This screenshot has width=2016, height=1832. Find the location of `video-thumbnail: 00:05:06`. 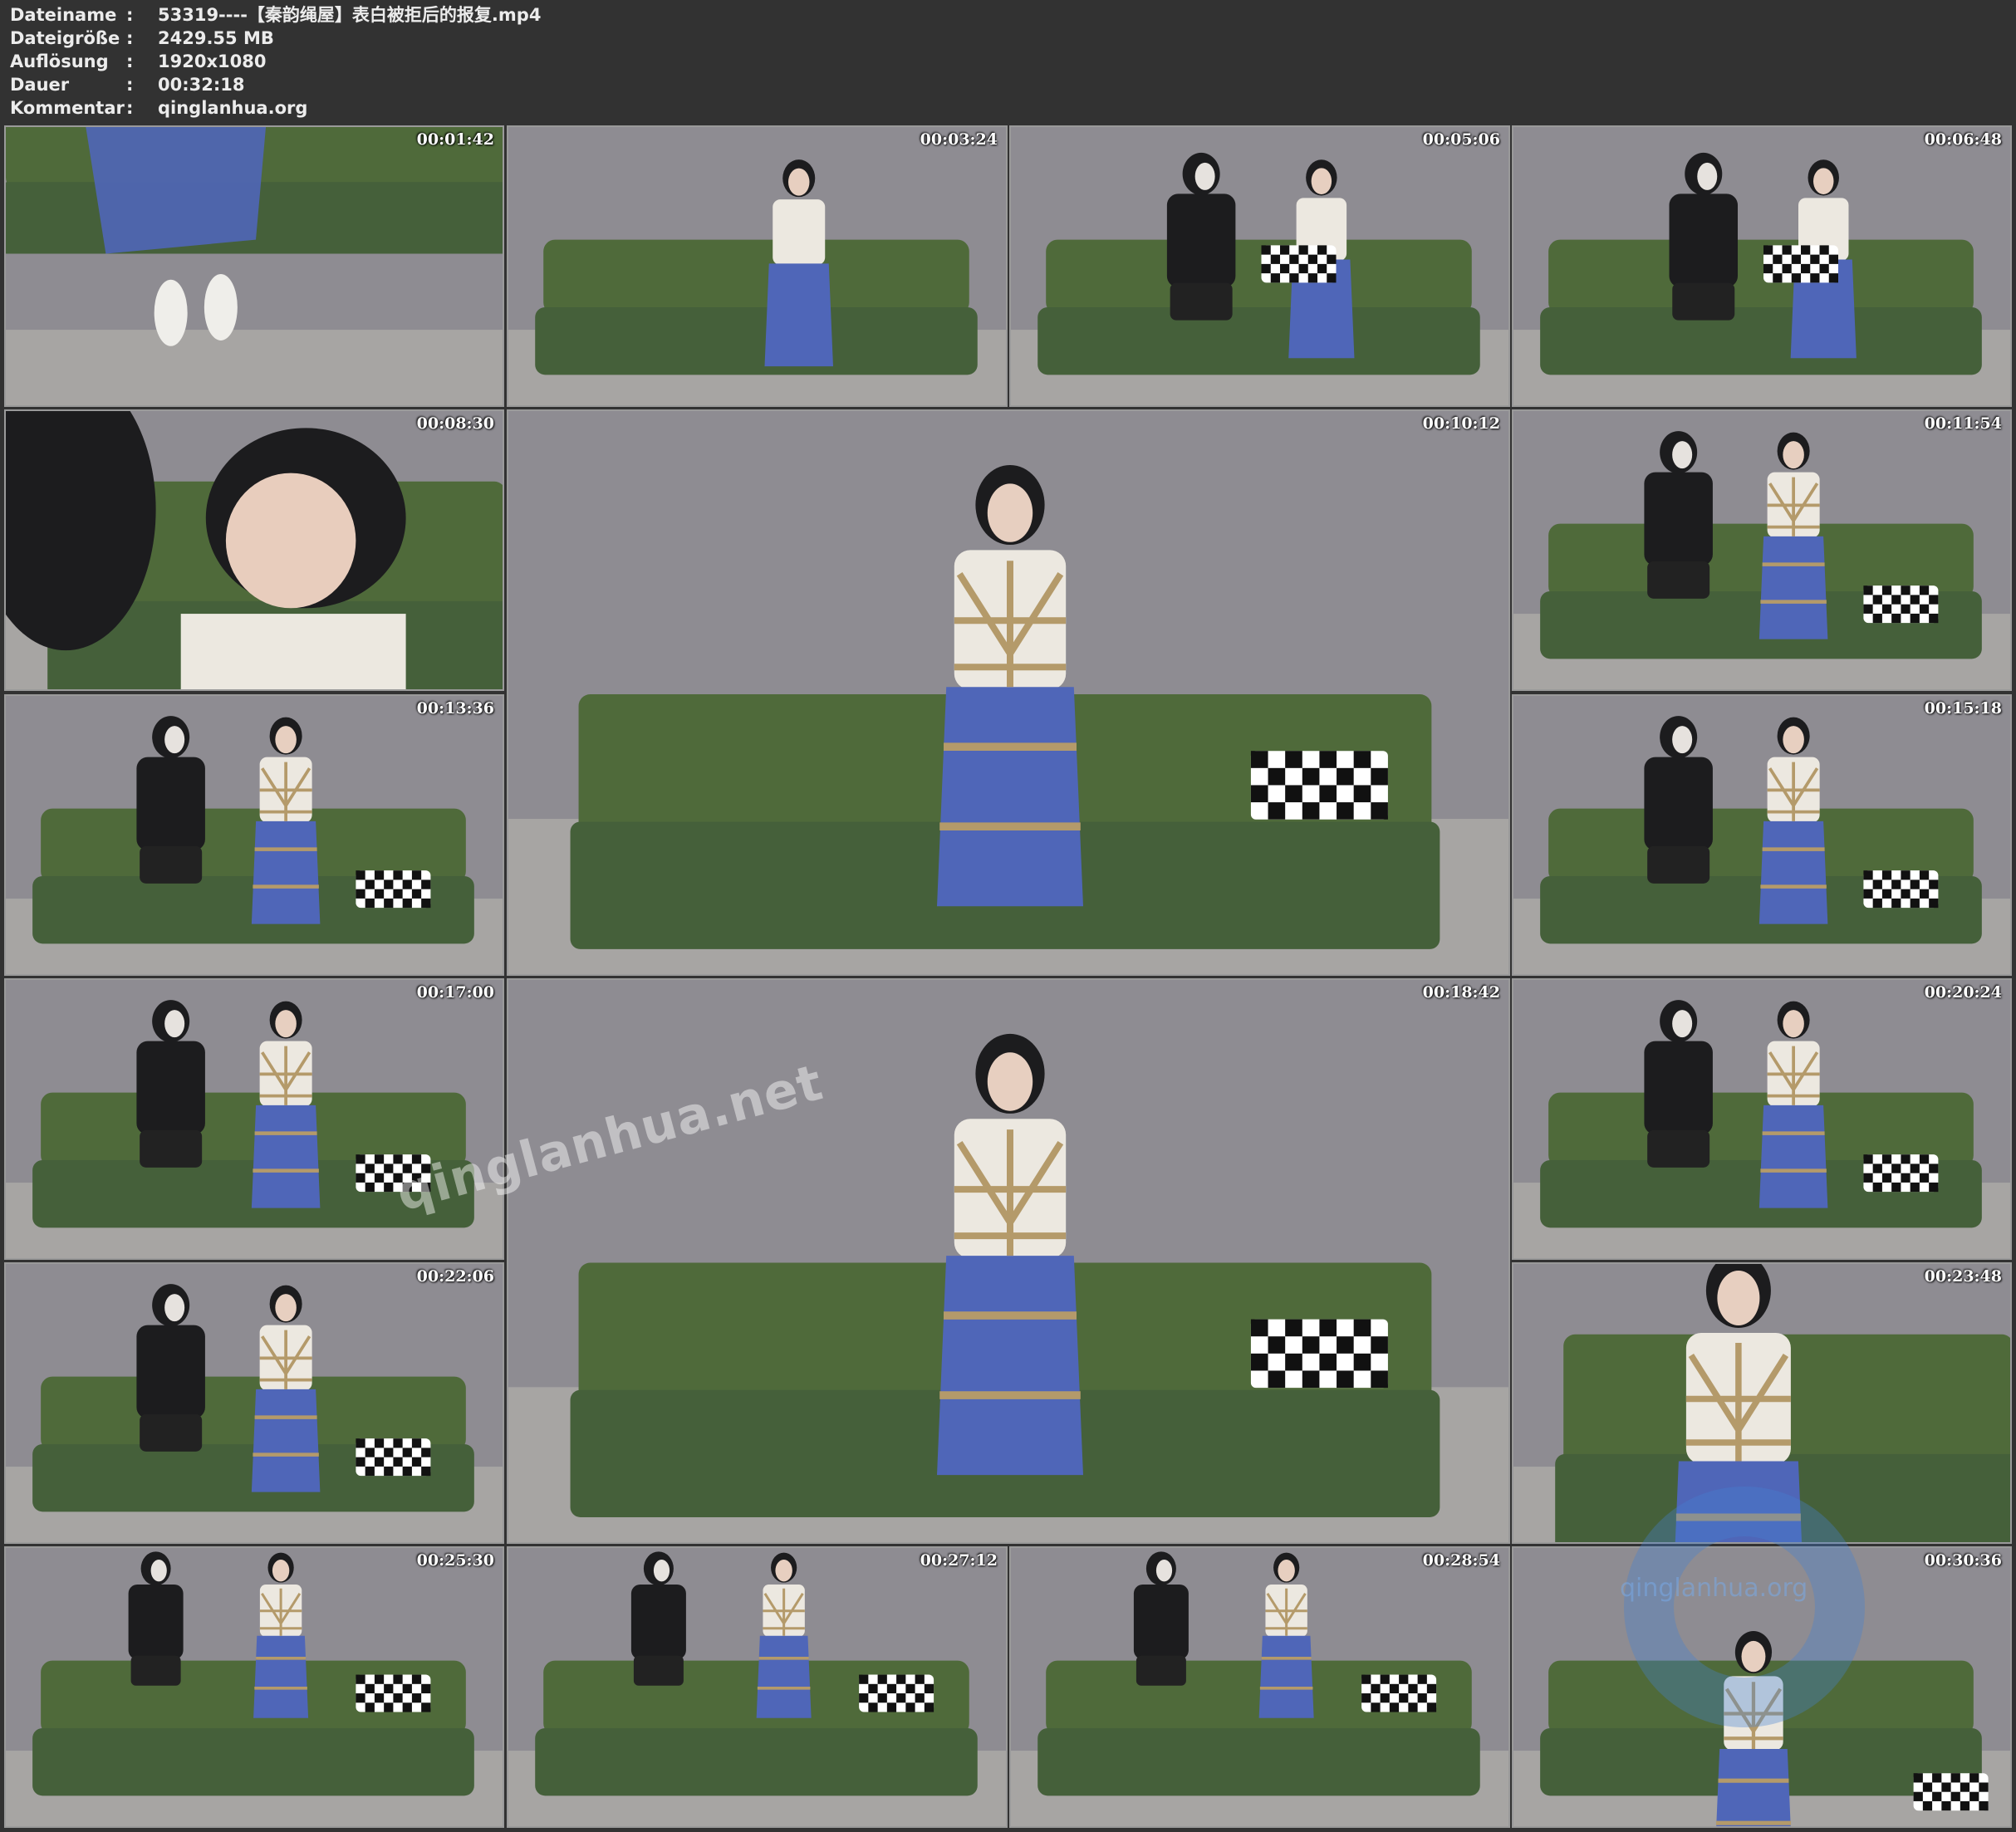

video-thumbnail: 00:05:06 is located at coordinates (1259, 266).